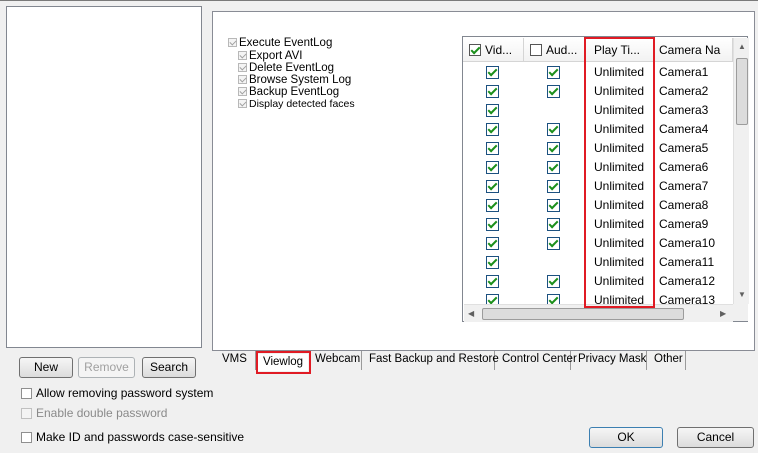  What do you see at coordinates (283, 362) in the screenshot?
I see `viewlog-tab-highlight` at bounding box center [283, 362].